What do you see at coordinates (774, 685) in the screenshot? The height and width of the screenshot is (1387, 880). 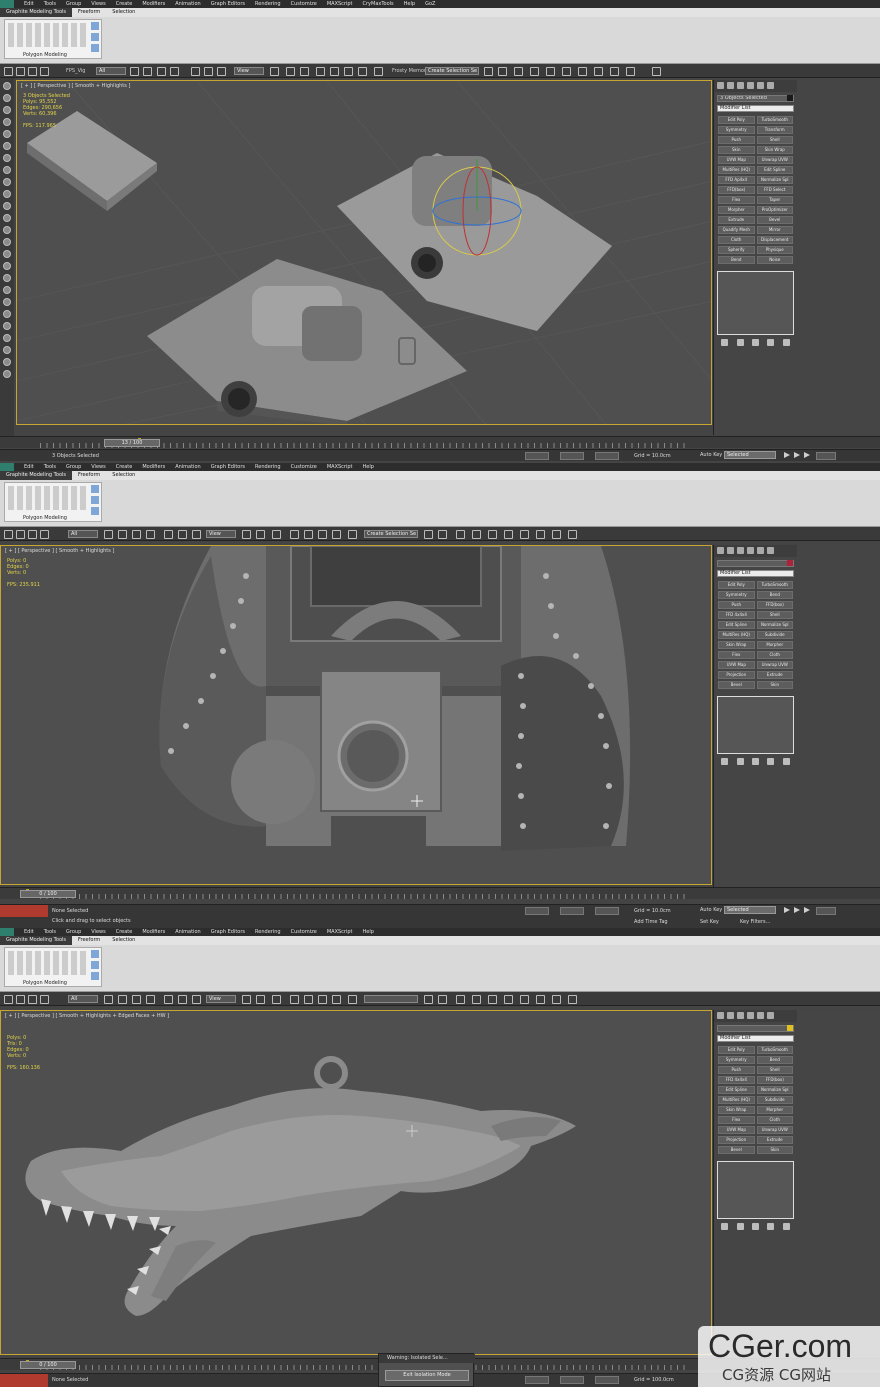 I see `modifier-button: Skin` at bounding box center [774, 685].